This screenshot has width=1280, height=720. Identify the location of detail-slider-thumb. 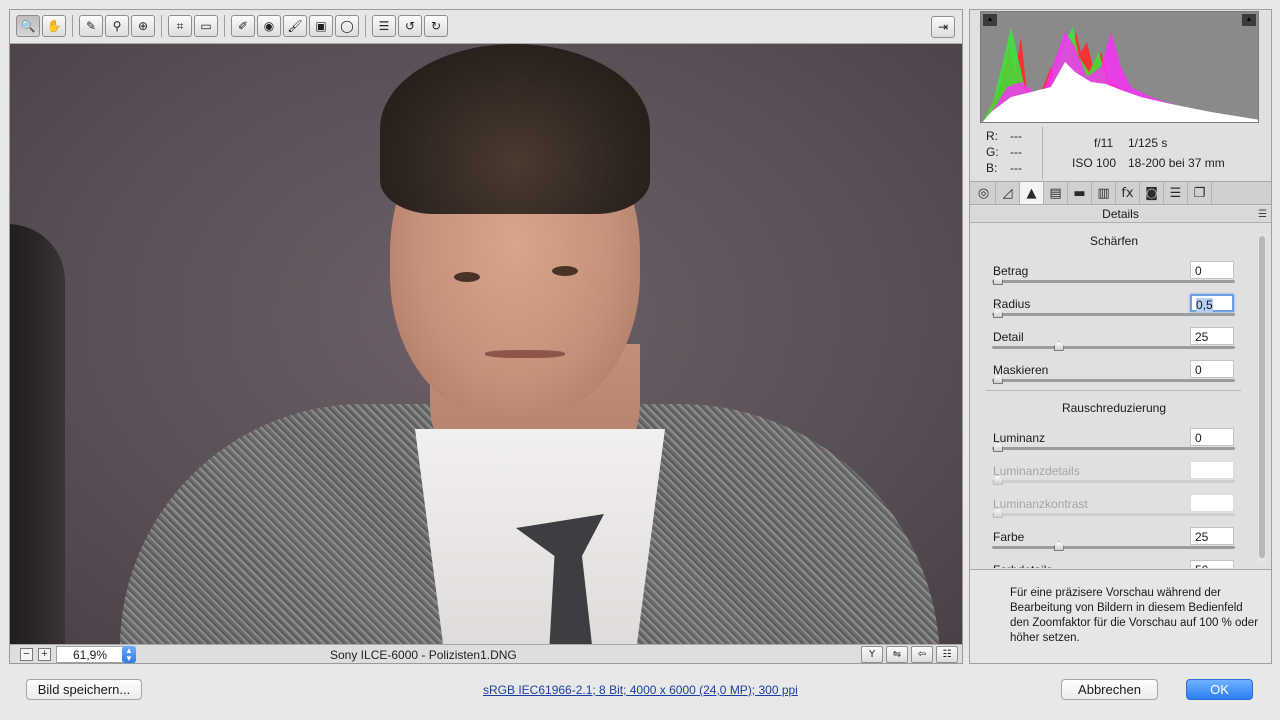
(1058, 346).